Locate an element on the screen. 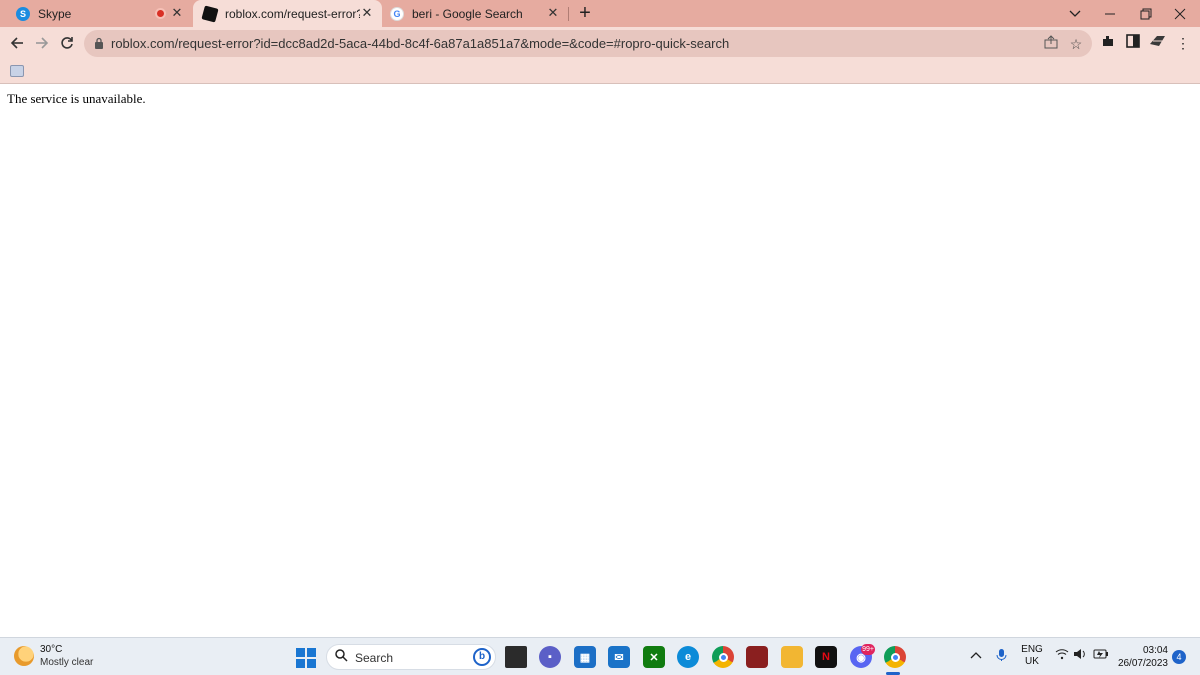 Image resolution: width=1200 pixels, height=675 pixels. battery-icon is located at coordinates (1101, 655).